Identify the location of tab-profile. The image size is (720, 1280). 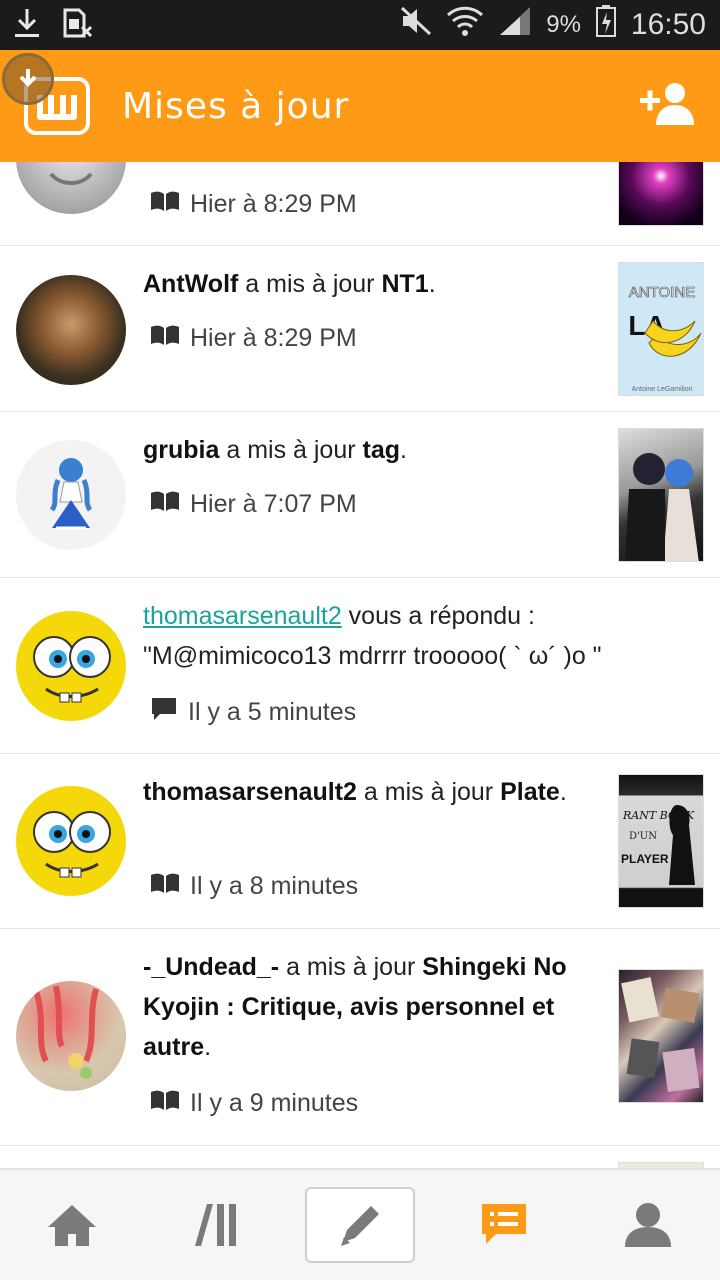
(648, 1225).